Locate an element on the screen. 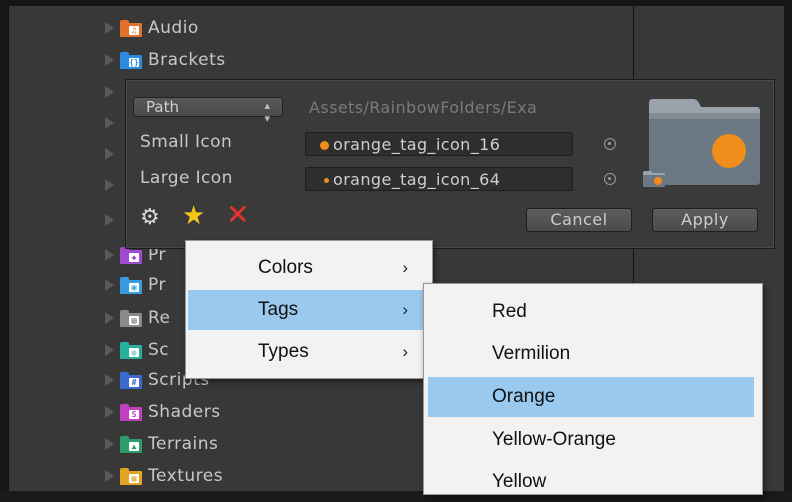 The width and height of the screenshot is (792, 502). large-icon-field: orange_tag_icon_64 is located at coordinates (439, 179).